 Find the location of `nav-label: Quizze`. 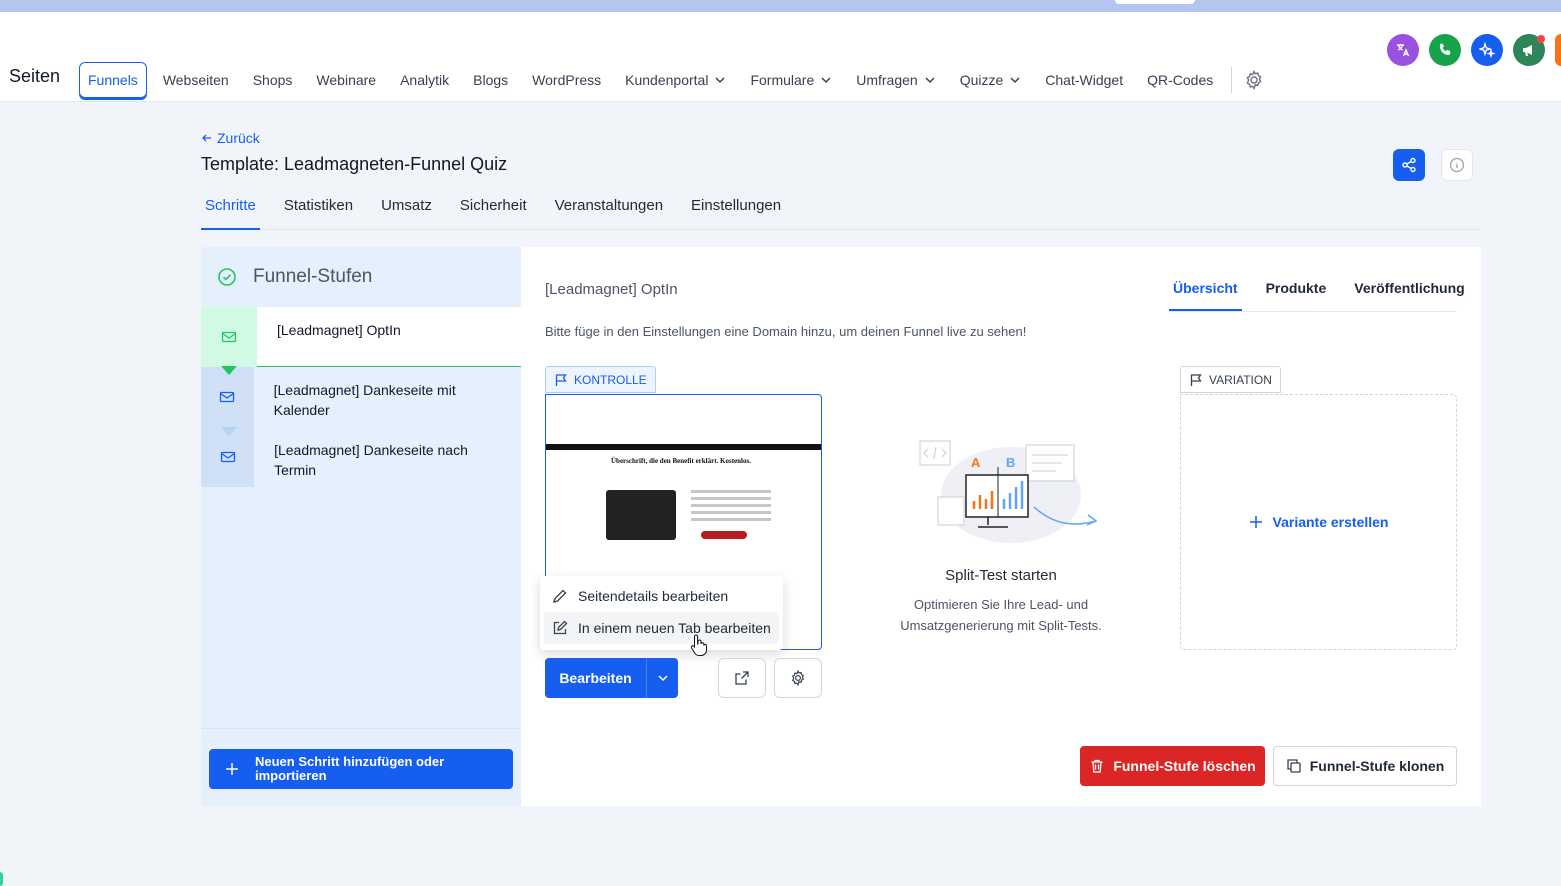

nav-label: Quizze is located at coordinates (981, 80).